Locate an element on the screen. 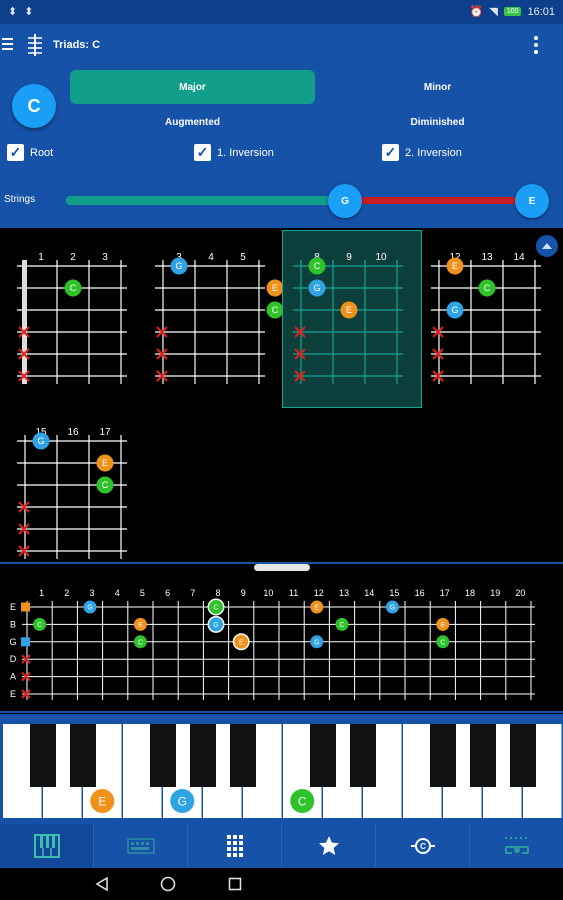 Image resolution: width=563 pixels, height=900 pixels. fret-number: 2 is located at coordinates (66, 593).